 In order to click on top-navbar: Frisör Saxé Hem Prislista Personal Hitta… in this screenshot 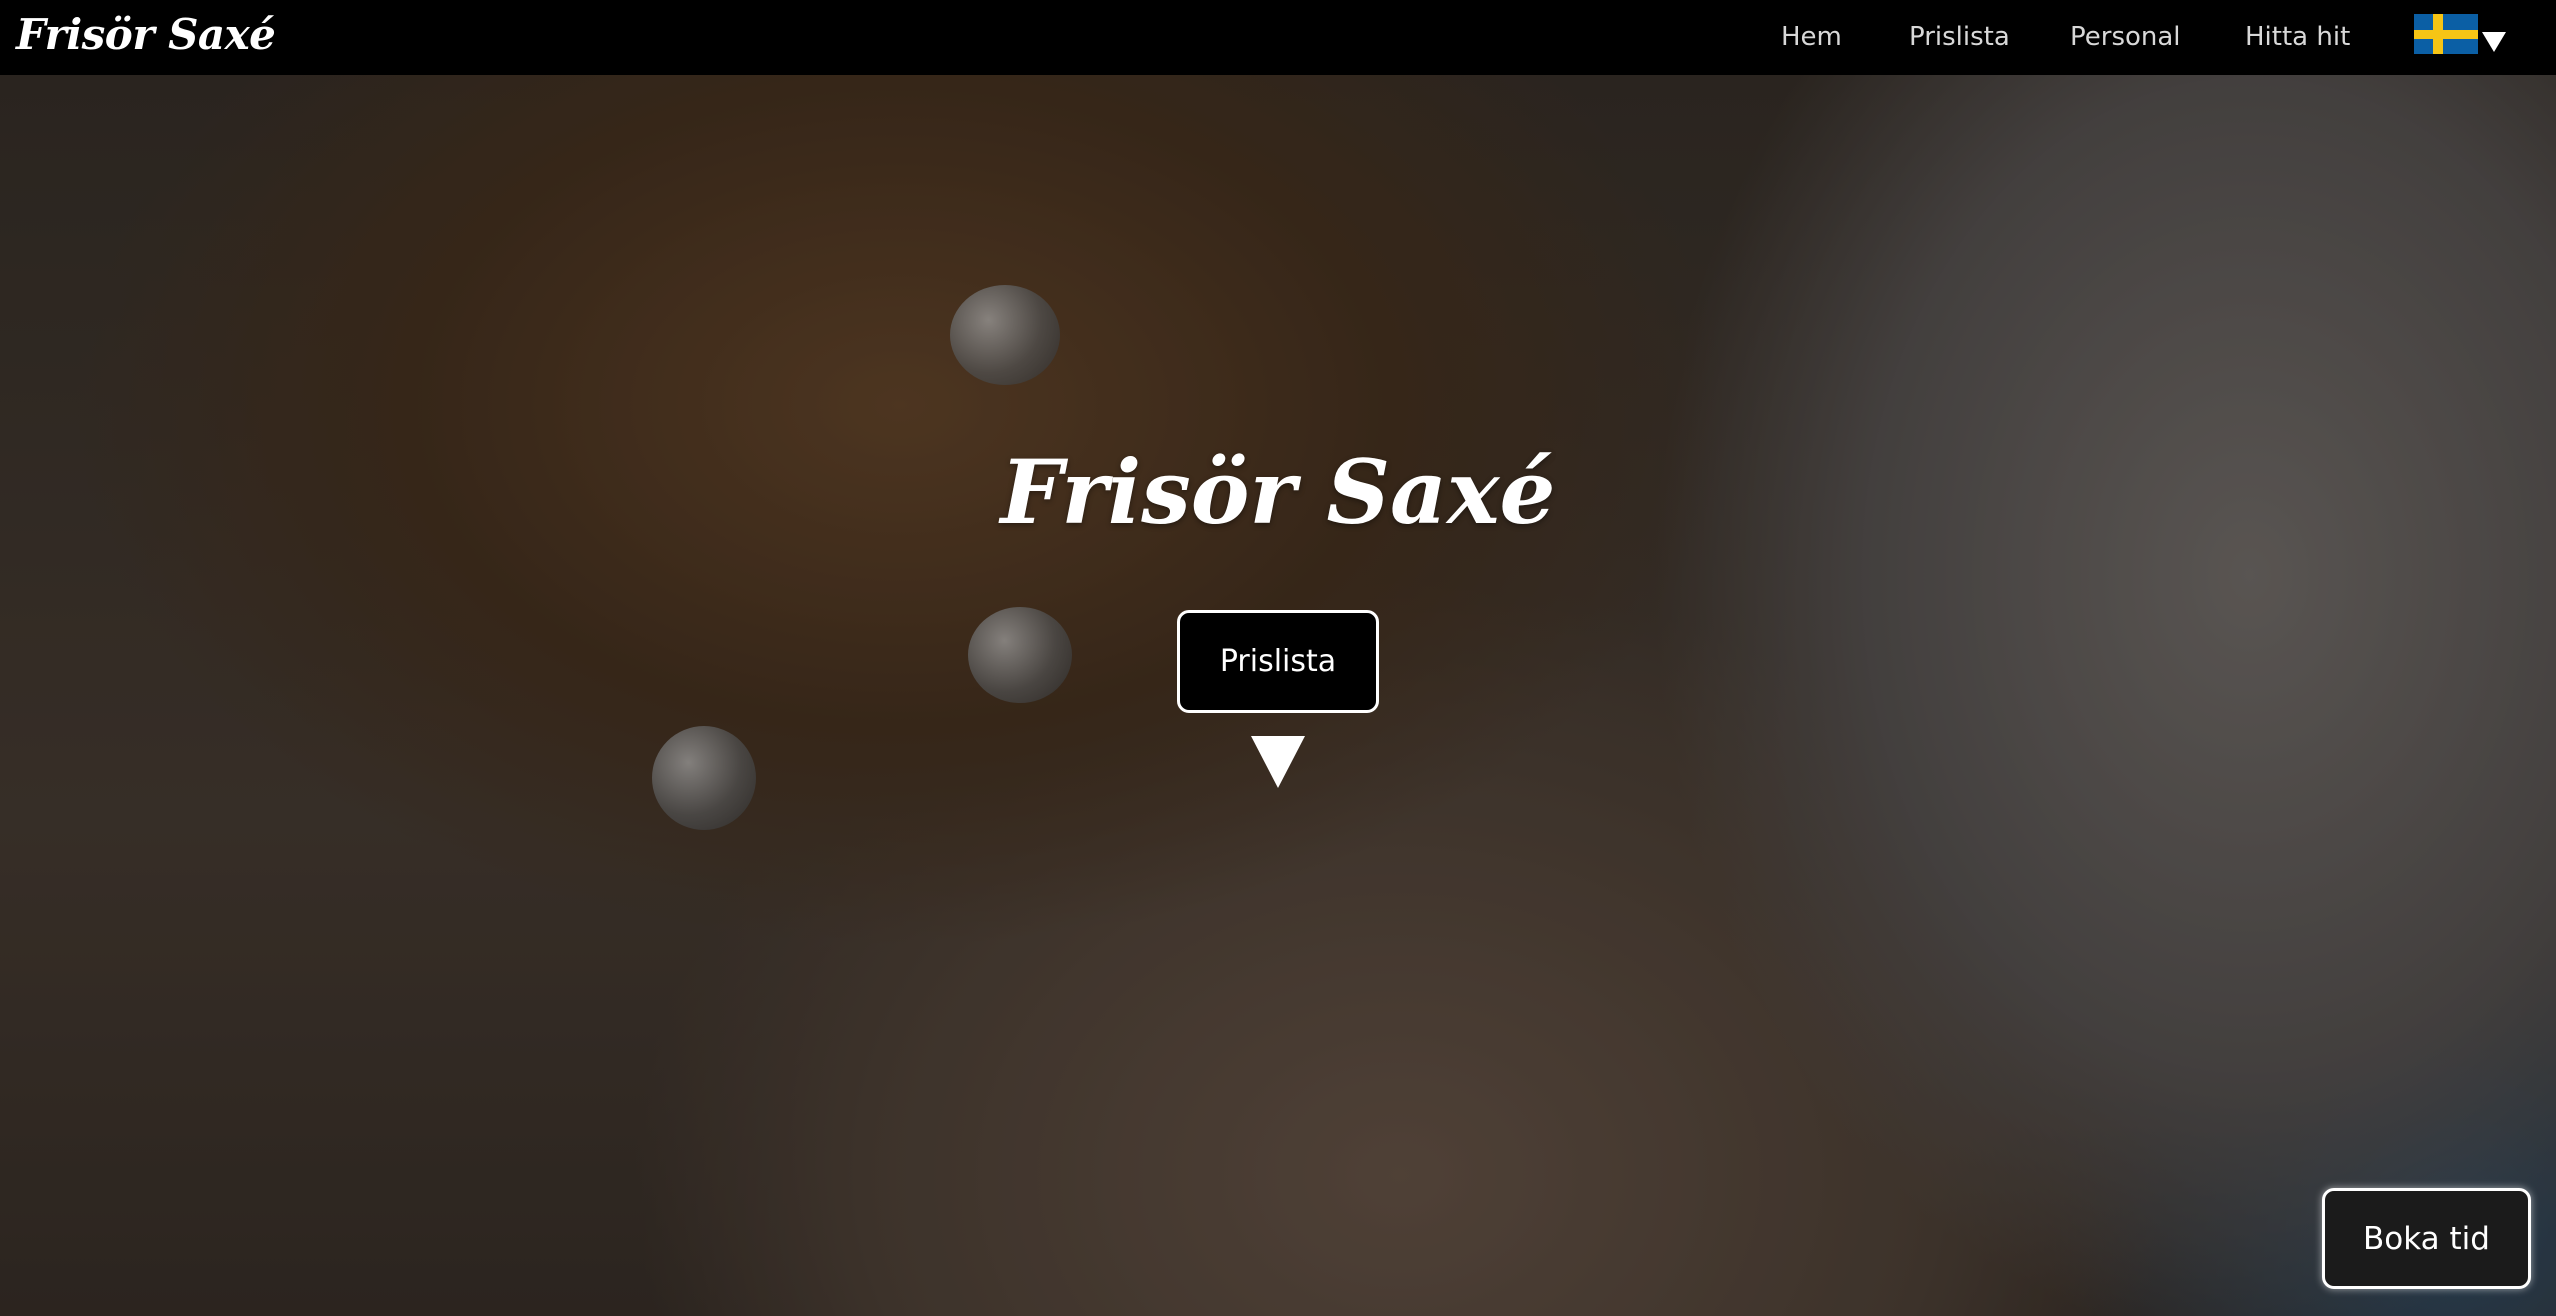, I will do `click(1278, 37)`.